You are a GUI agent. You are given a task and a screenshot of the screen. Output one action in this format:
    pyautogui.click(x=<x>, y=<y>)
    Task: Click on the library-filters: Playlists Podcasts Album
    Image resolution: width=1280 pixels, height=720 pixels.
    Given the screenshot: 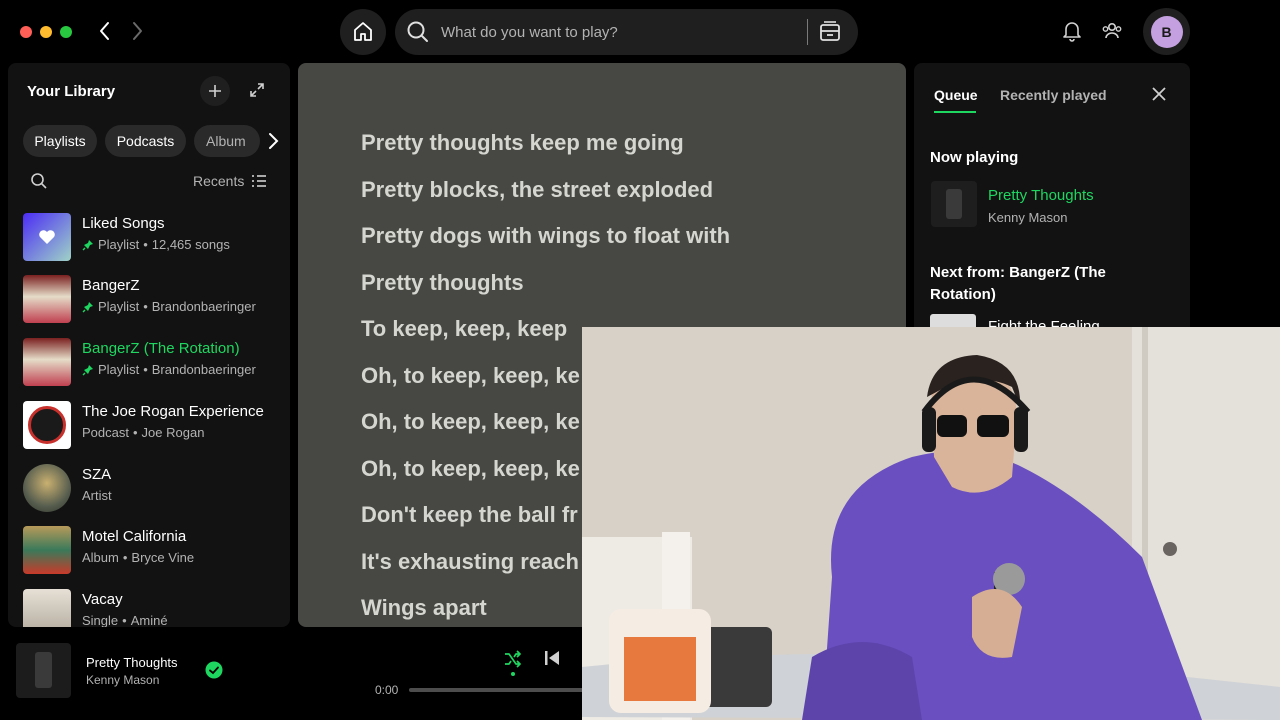 What is the action you would take?
    pyautogui.click(x=153, y=141)
    